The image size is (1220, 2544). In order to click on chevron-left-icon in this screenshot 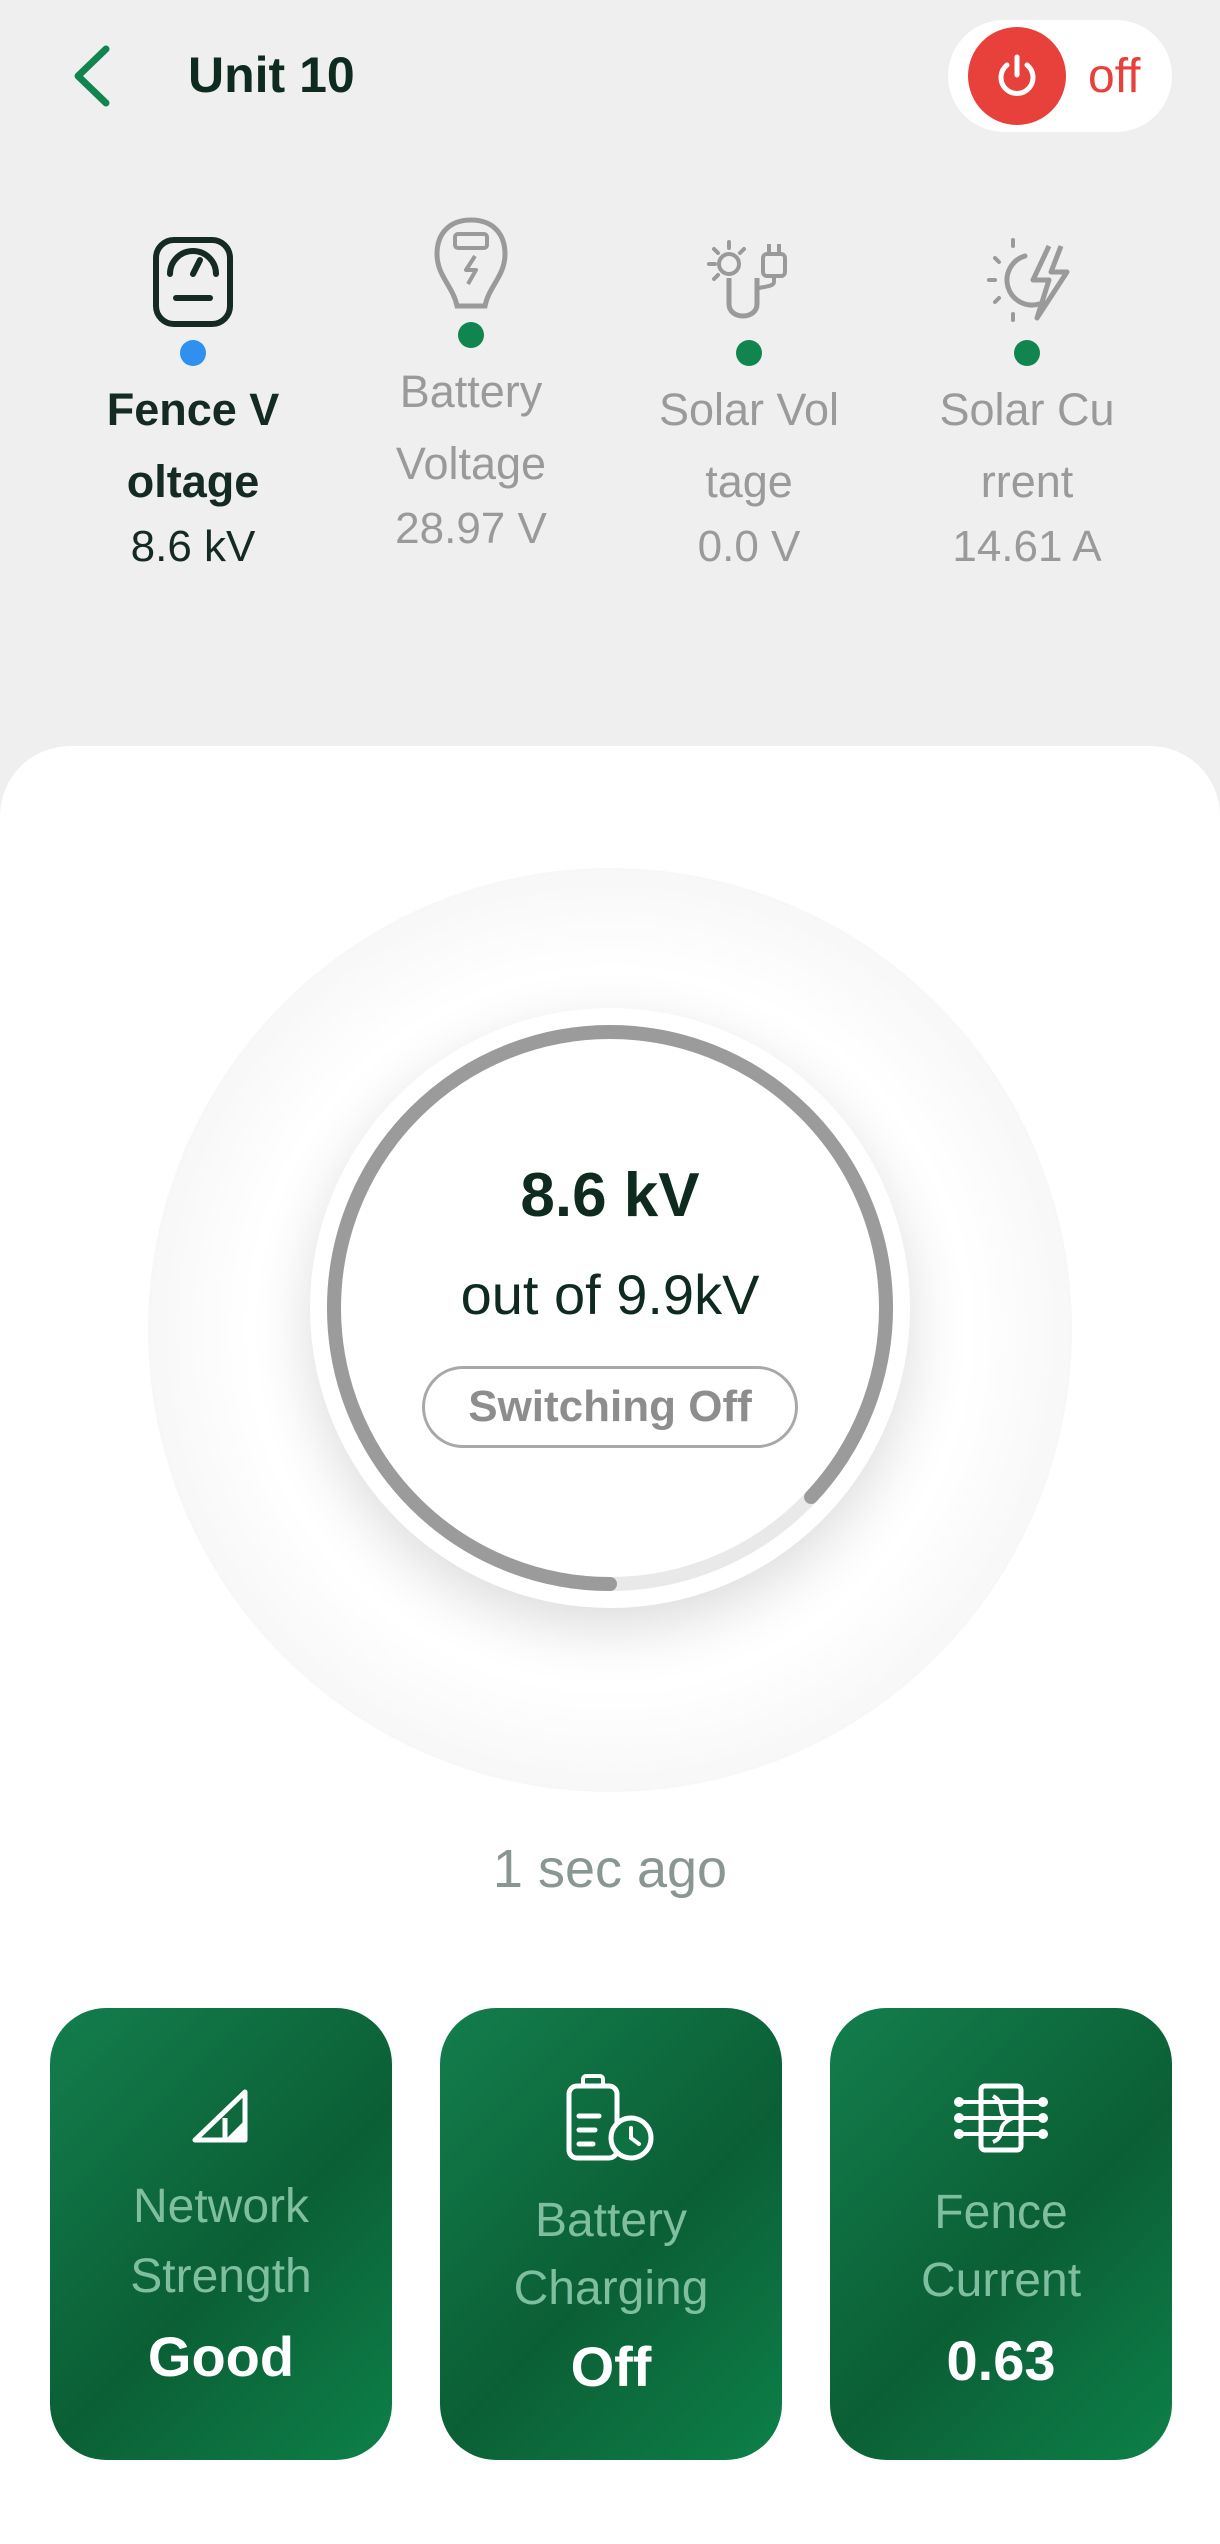, I will do `click(92, 76)`.